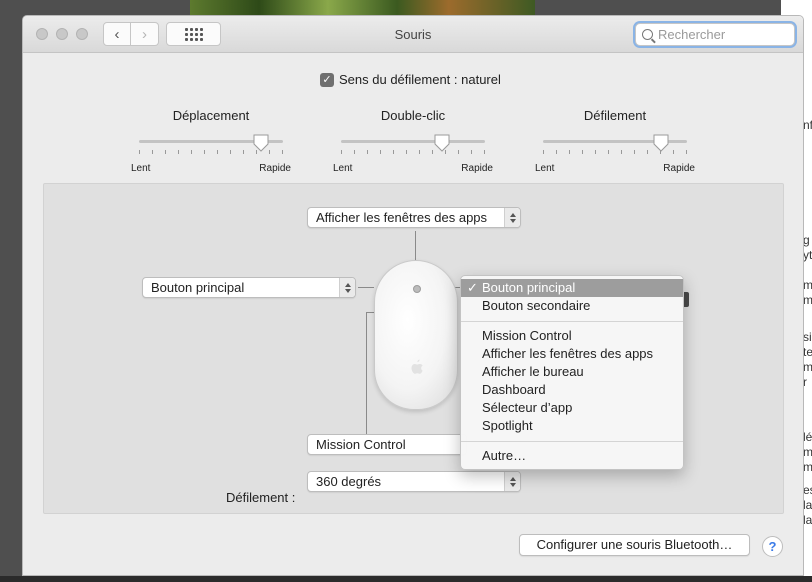  What do you see at coordinates (249, 287) in the screenshot?
I see `popup-left-button: Bouton principal` at bounding box center [249, 287].